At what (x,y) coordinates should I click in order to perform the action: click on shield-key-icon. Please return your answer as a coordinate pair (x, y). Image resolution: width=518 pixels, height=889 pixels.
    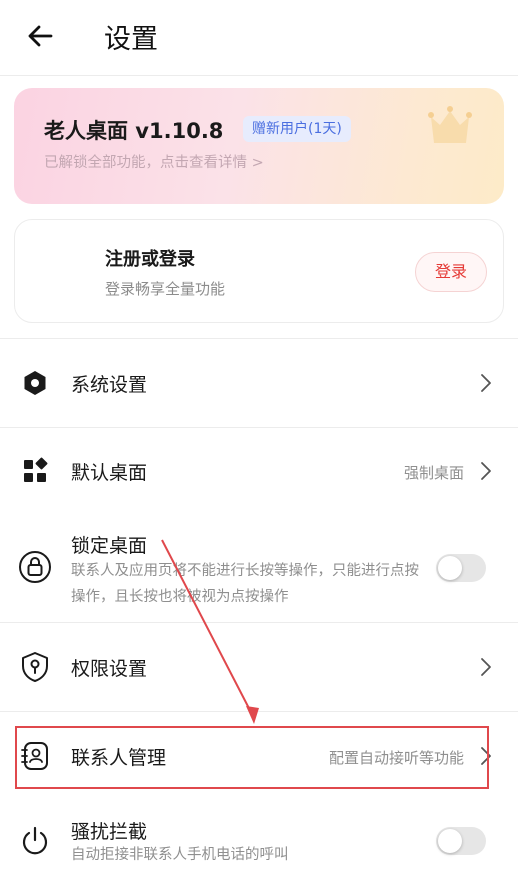
    Looking at the image, I should click on (35, 667).